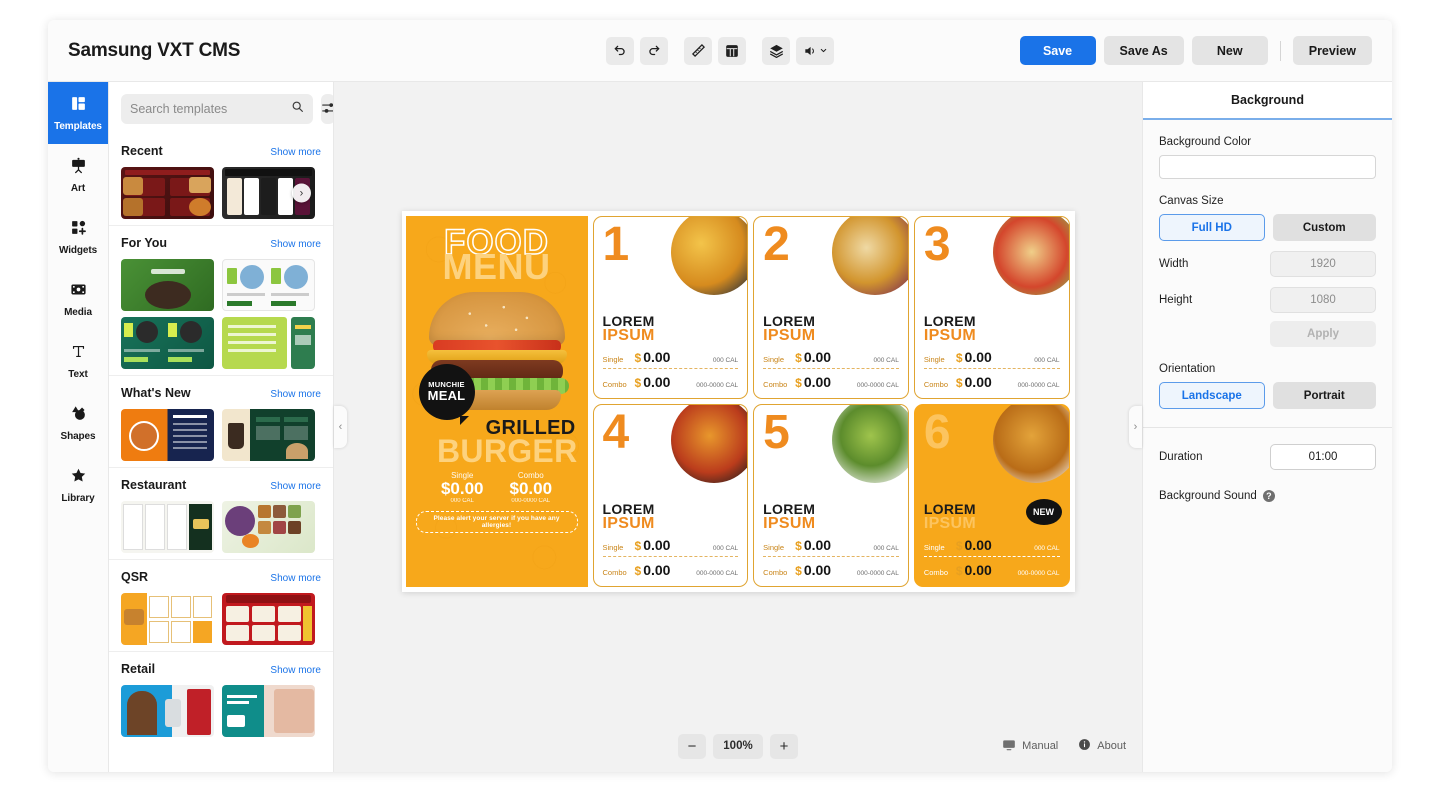 This screenshot has height=788, width=1440. Describe the element at coordinates (784, 746) in the screenshot. I see `zoom-in-button: +` at that location.